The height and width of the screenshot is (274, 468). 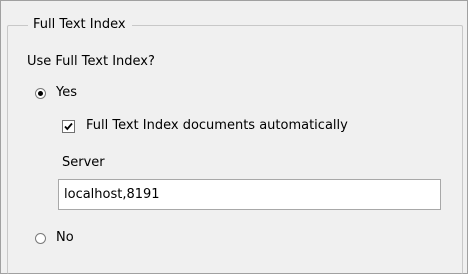 I want to click on radio-yes-label: Yes, so click(x=66, y=92).